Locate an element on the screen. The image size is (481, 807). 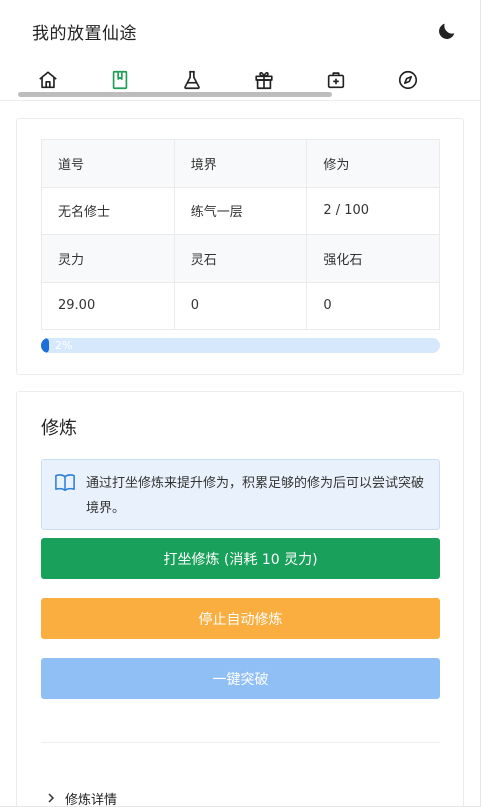
tab-explore is located at coordinates (408, 80).